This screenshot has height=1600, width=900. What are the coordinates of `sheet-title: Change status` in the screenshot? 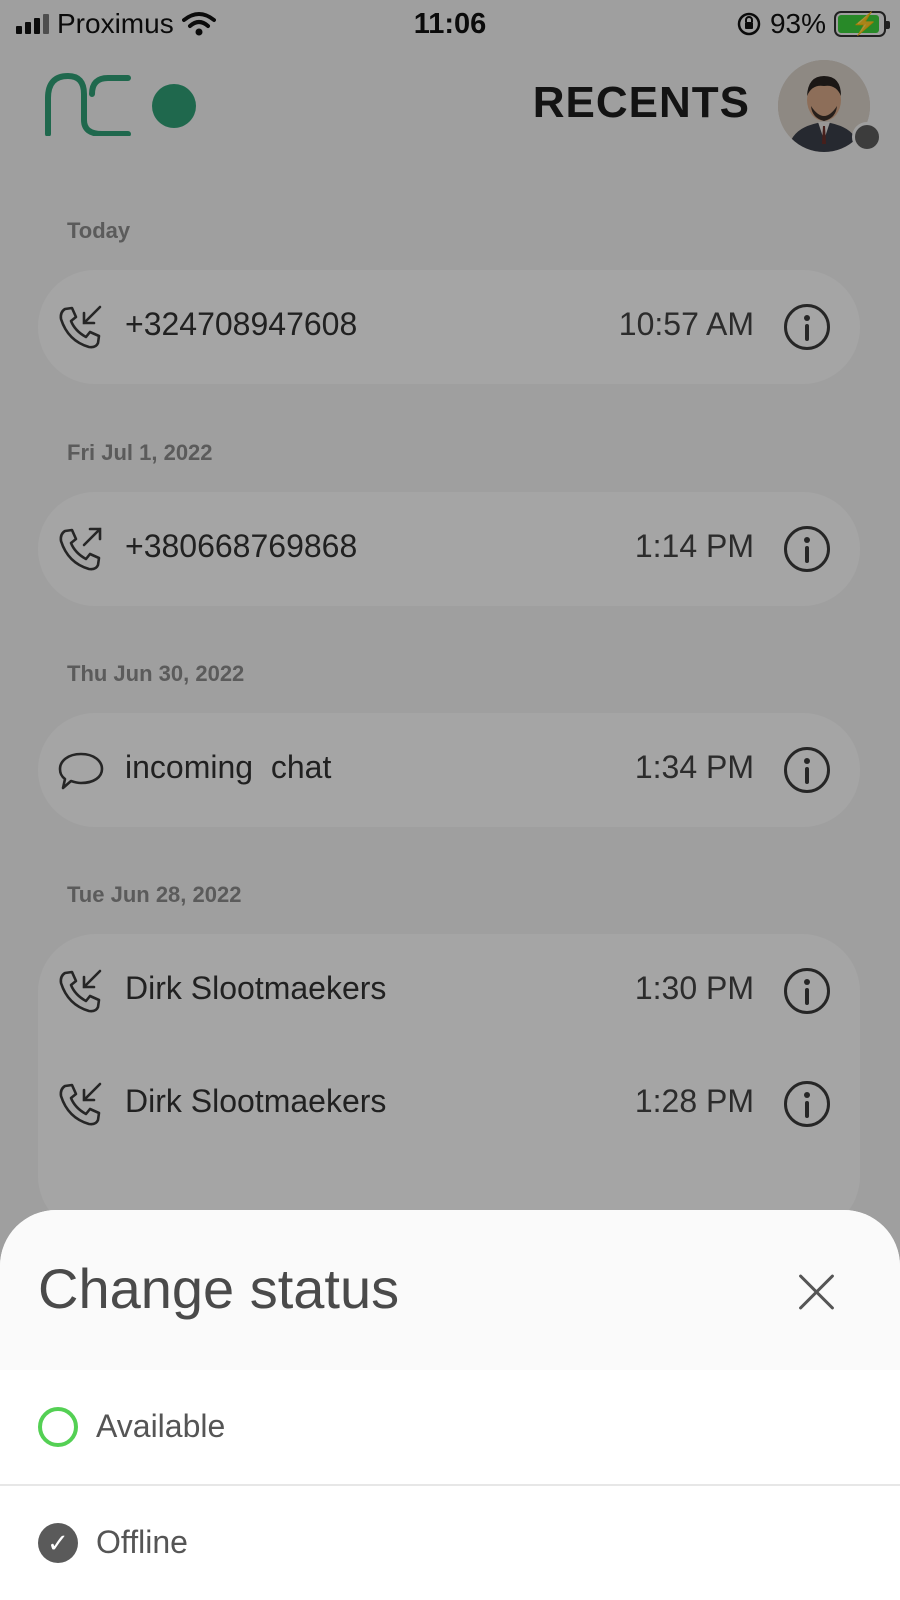 It's located at (219, 1288).